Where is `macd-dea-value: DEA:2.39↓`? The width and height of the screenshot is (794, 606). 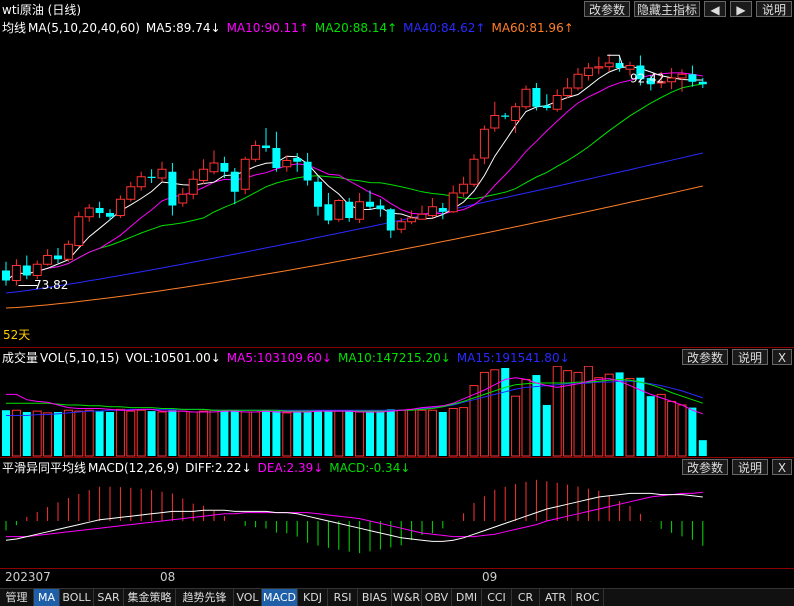
macd-dea-value: DEA:2.39↓ is located at coordinates (290, 468).